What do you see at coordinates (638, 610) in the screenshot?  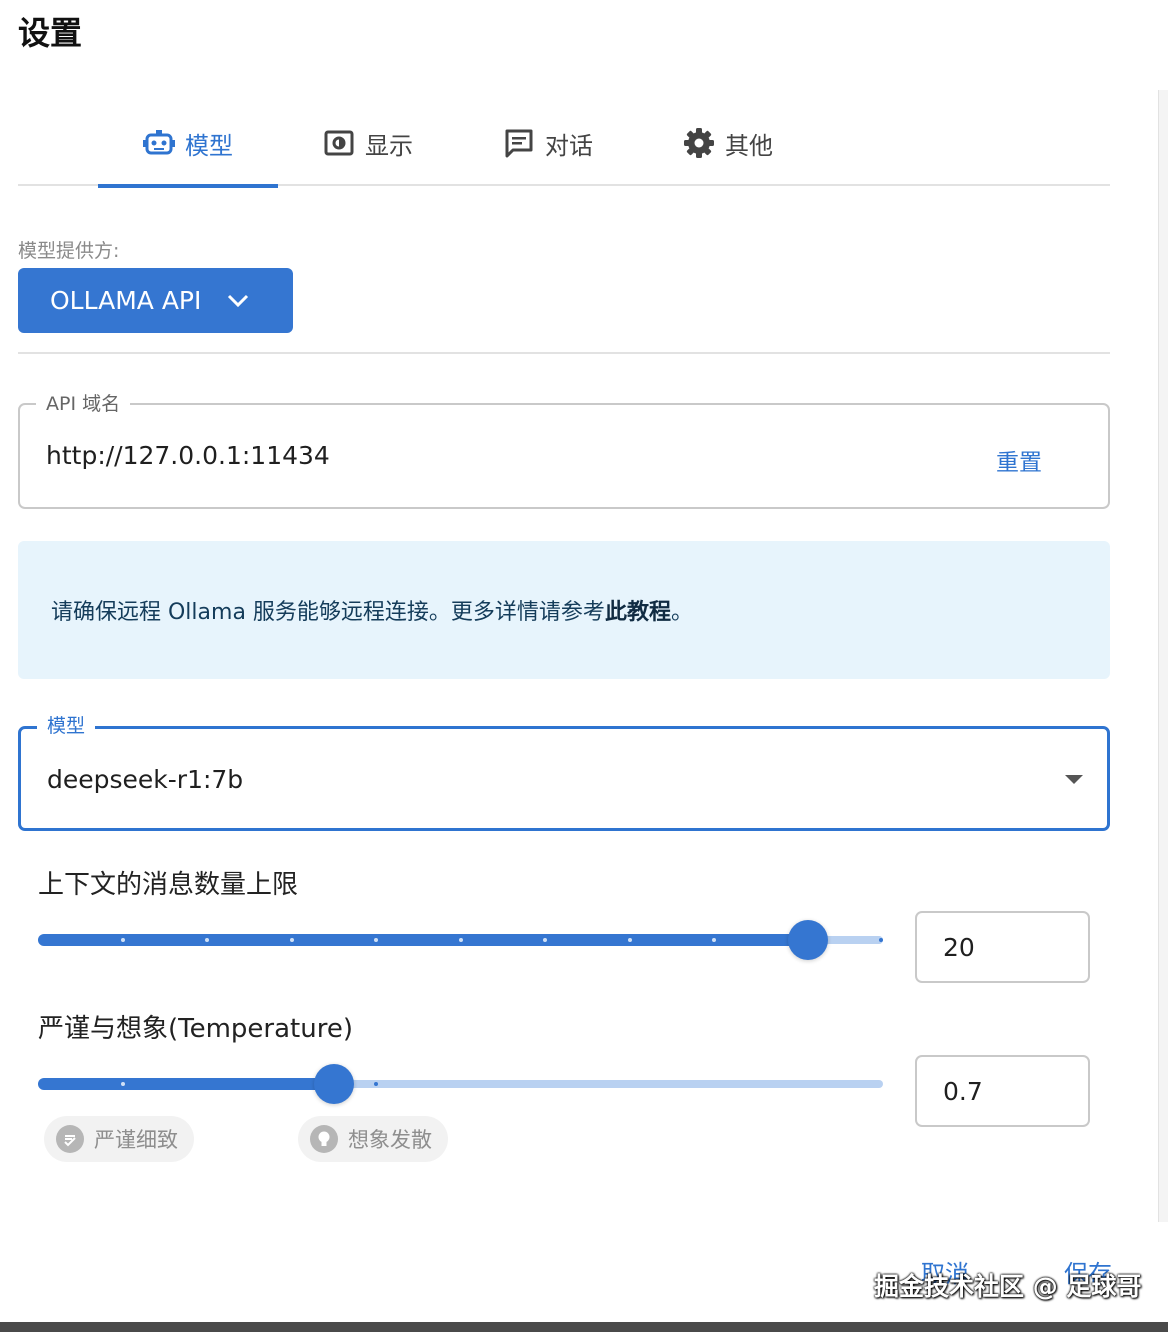 I see `tutorial-link: 此教程` at bounding box center [638, 610].